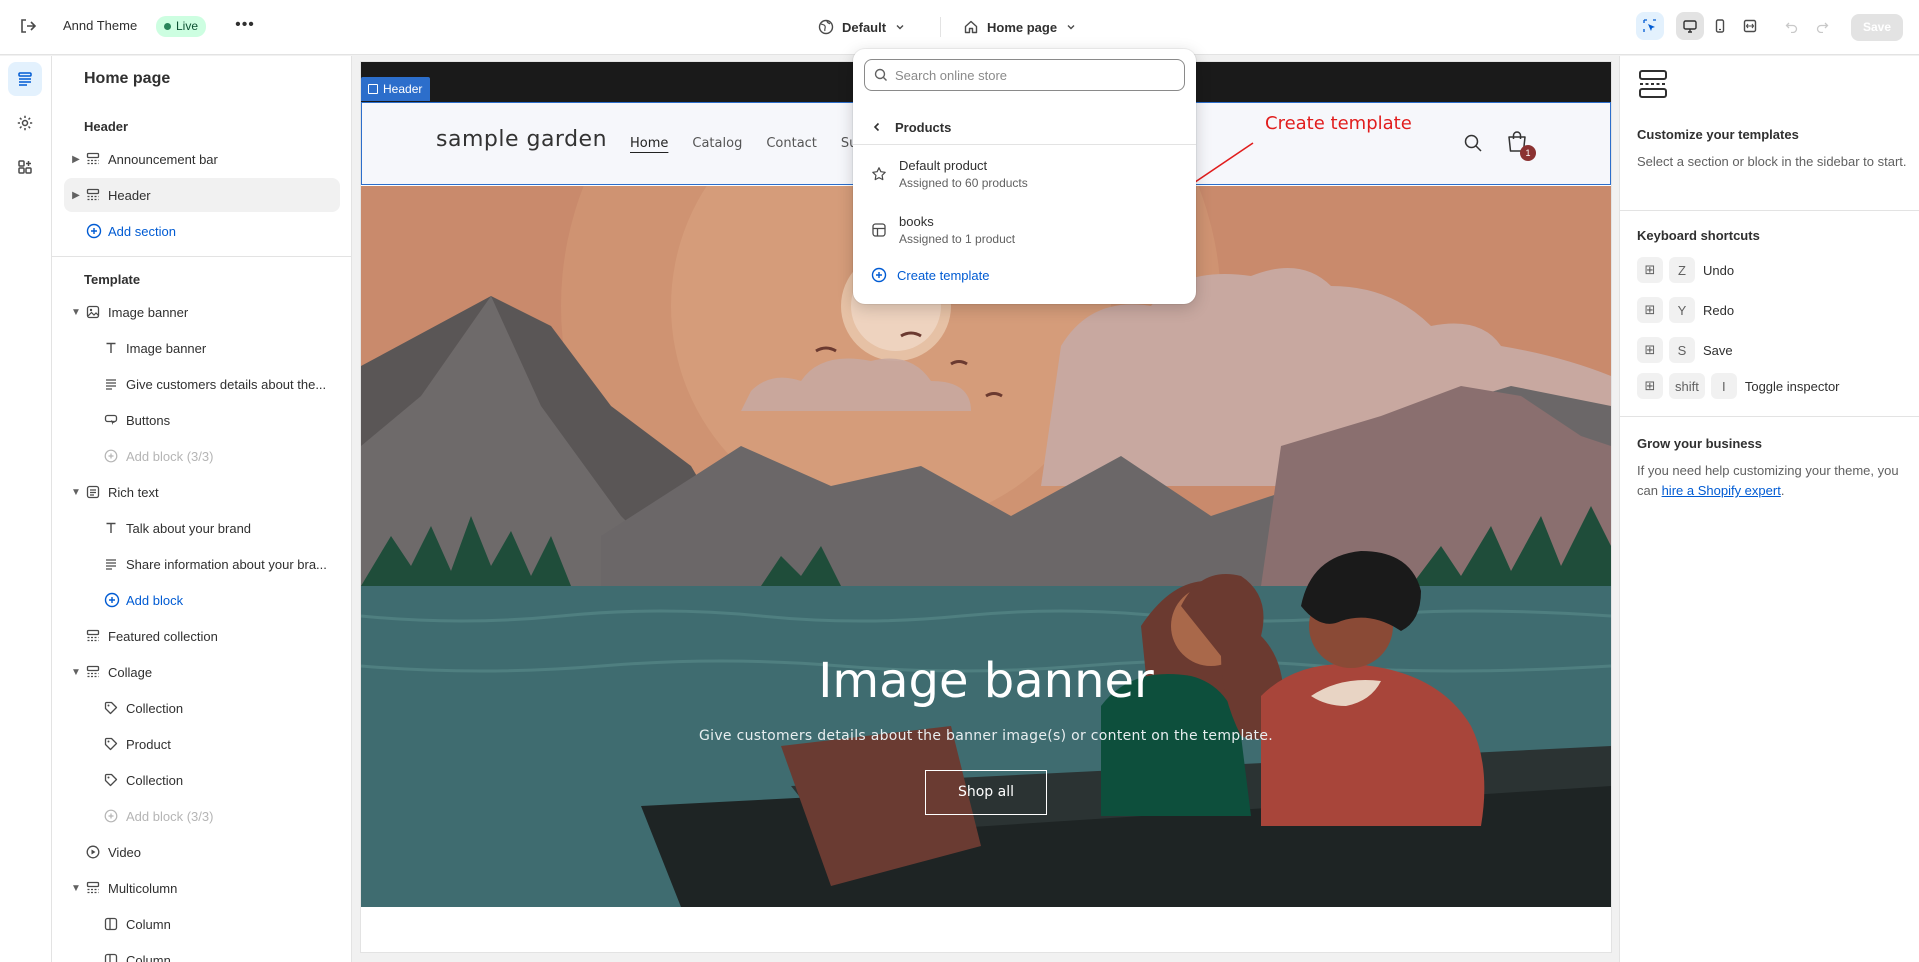 This screenshot has width=1919, height=962. What do you see at coordinates (1720, 26) in the screenshot?
I see `mobile-view-button` at bounding box center [1720, 26].